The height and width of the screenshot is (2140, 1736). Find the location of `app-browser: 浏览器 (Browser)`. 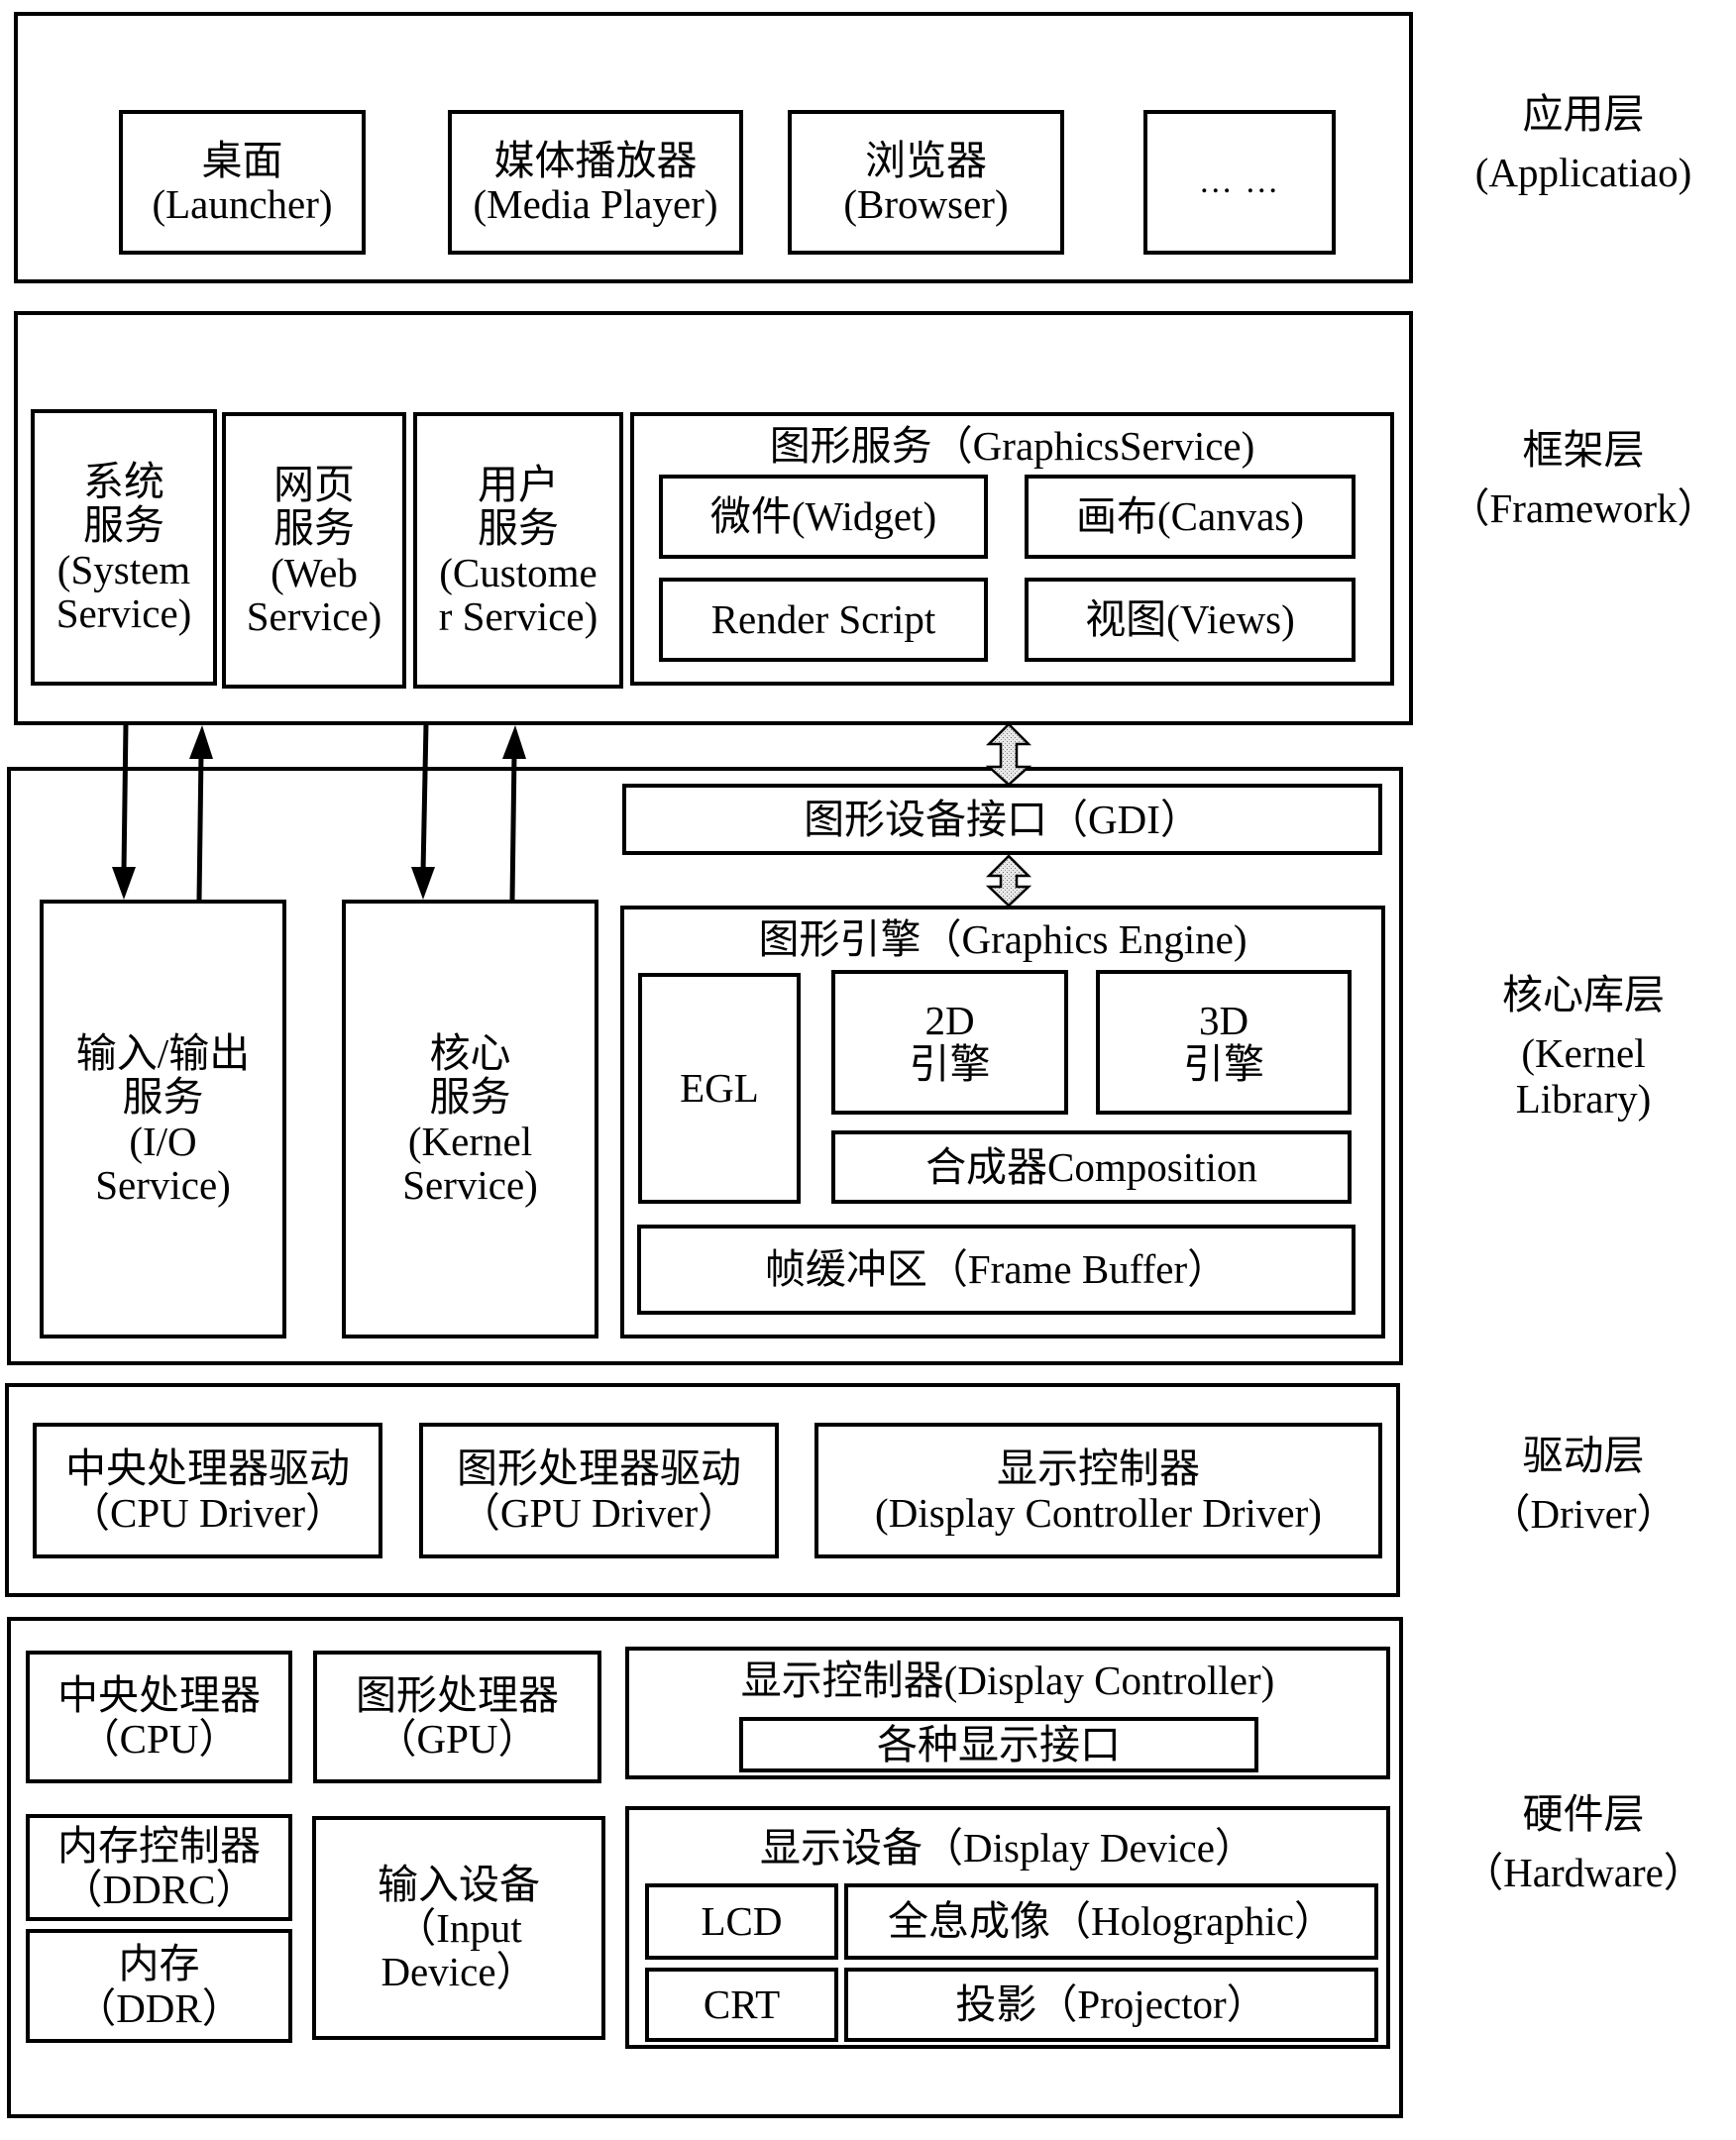

app-browser: 浏览器 (Browser) is located at coordinates (926, 182).